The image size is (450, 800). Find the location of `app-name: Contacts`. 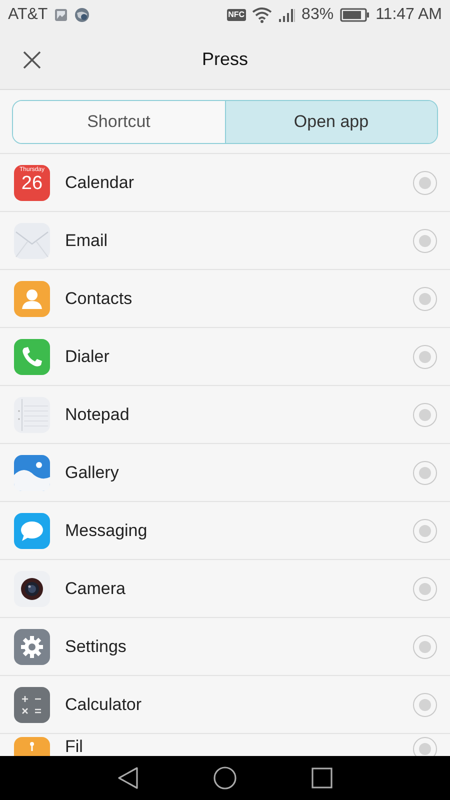

app-name: Contacts is located at coordinates (99, 298).